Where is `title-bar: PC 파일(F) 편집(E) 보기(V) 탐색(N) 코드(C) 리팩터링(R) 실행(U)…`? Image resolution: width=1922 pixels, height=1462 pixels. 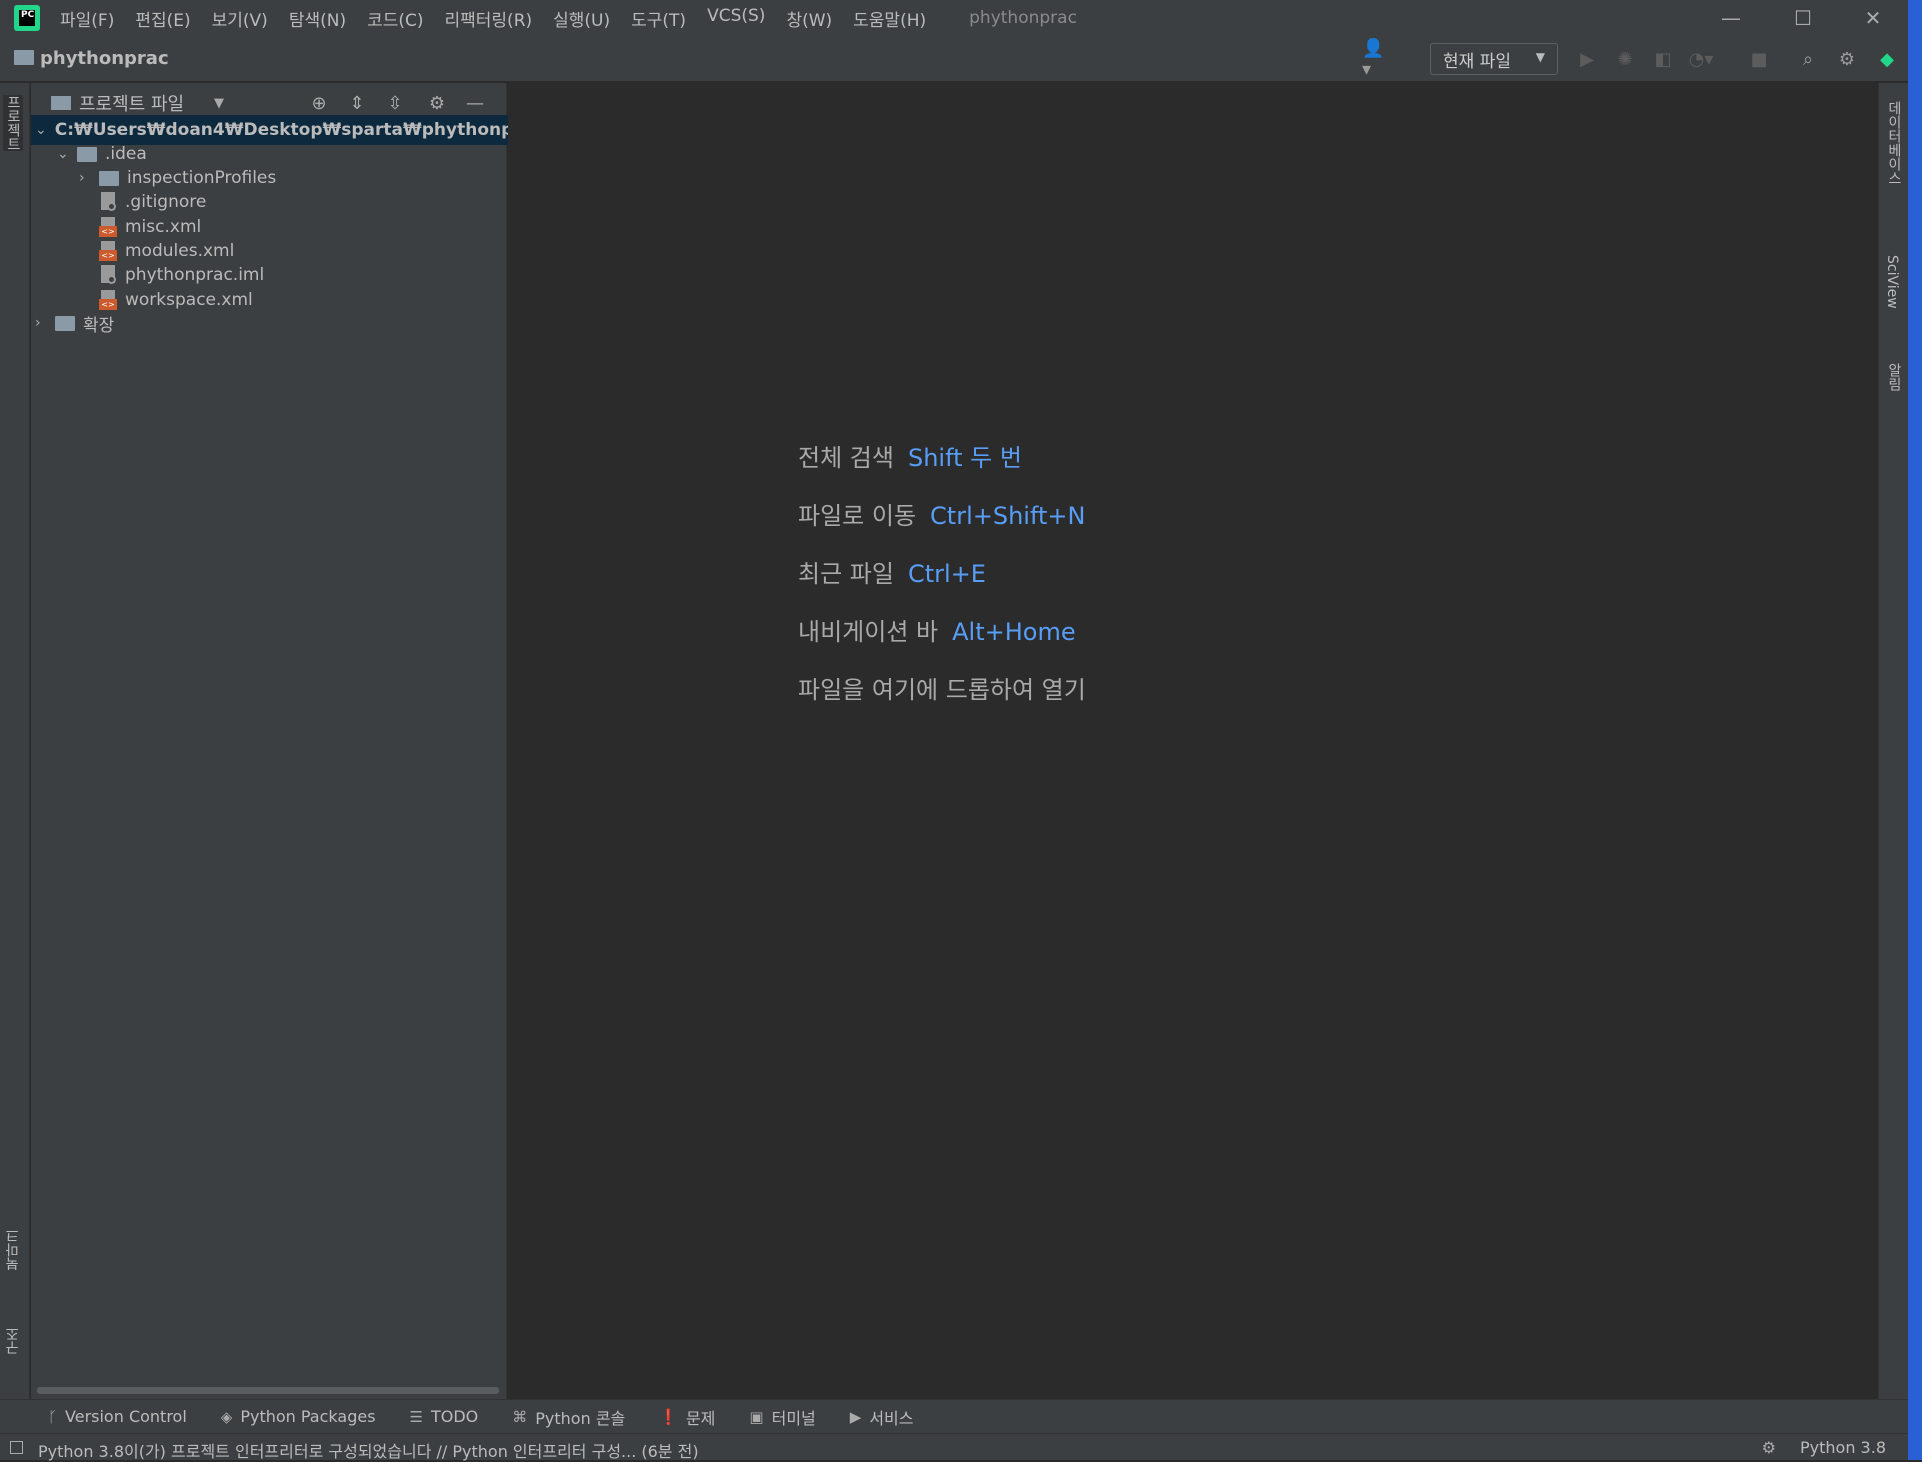 title-bar: PC 파일(F) 편집(E) 보기(V) 탐색(N) 코드(C) 리팩터링(R) 실행(U)… is located at coordinates (961, 18).